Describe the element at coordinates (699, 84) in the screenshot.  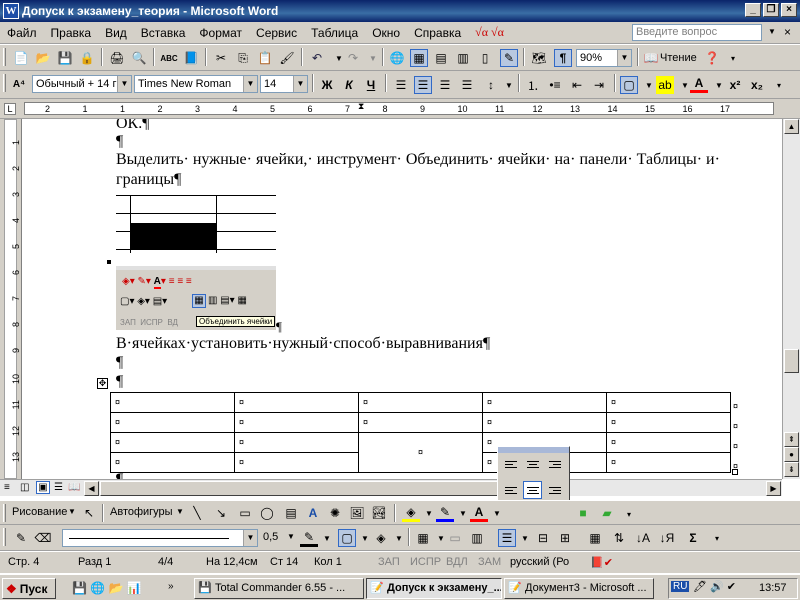
I see `font-color-icon: A` at that location.